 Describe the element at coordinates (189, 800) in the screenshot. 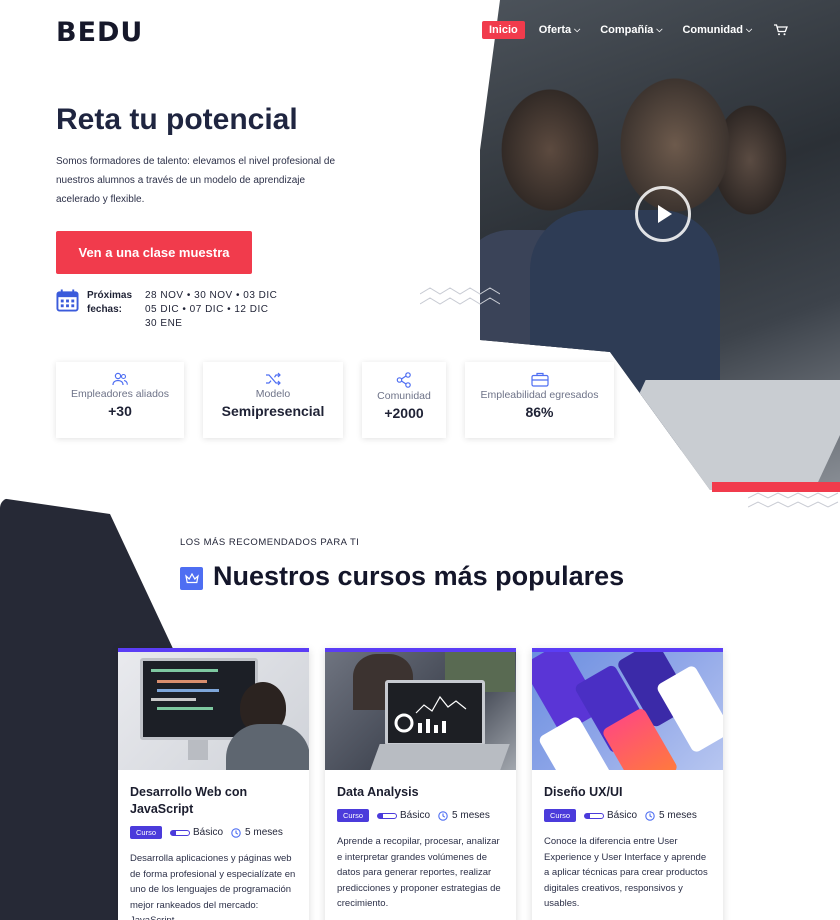

I see `course-title: Desarrollo Web con JavaScript` at that location.